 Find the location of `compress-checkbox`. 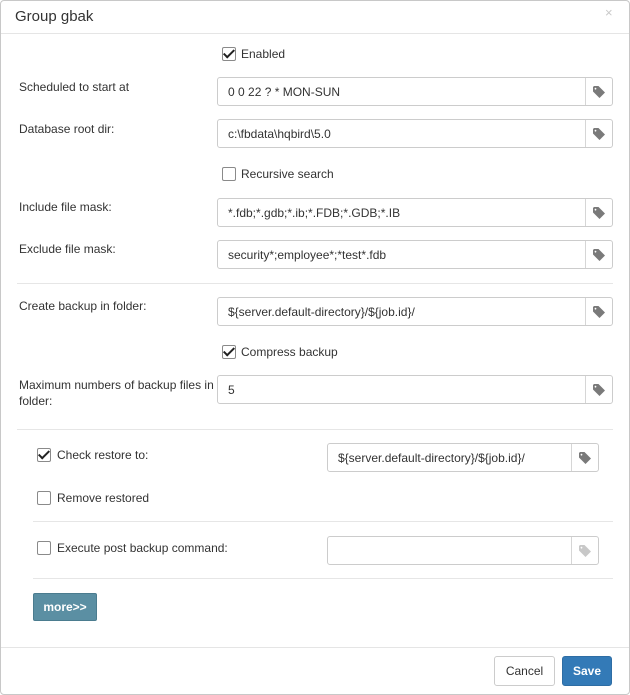

compress-checkbox is located at coordinates (229, 352).